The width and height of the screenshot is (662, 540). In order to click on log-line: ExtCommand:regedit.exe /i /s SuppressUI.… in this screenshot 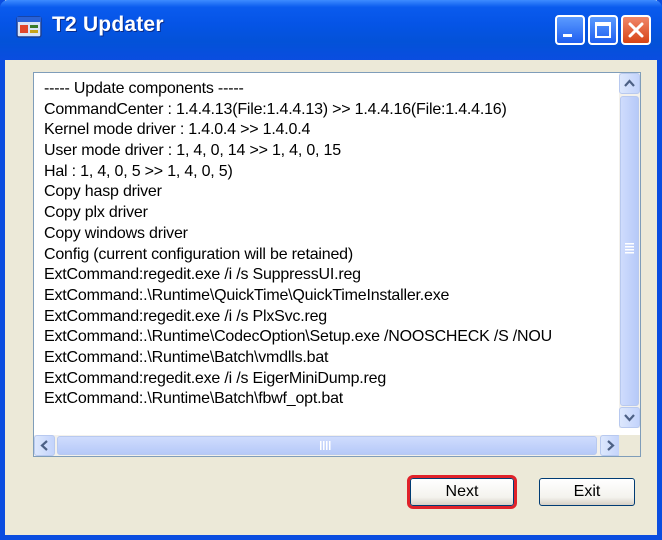, I will do `click(202, 275)`.